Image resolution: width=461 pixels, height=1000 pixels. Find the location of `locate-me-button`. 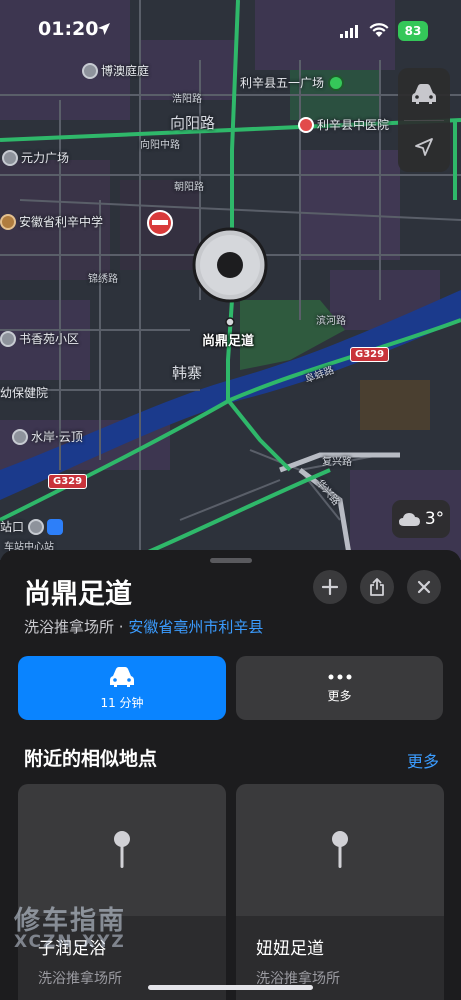

locate-me-button is located at coordinates (424, 147).